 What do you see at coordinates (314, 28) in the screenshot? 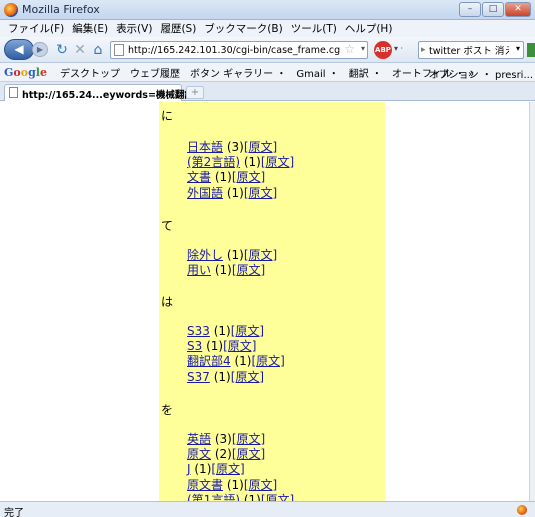
I see `menu-tools: ツール(T)` at bounding box center [314, 28].